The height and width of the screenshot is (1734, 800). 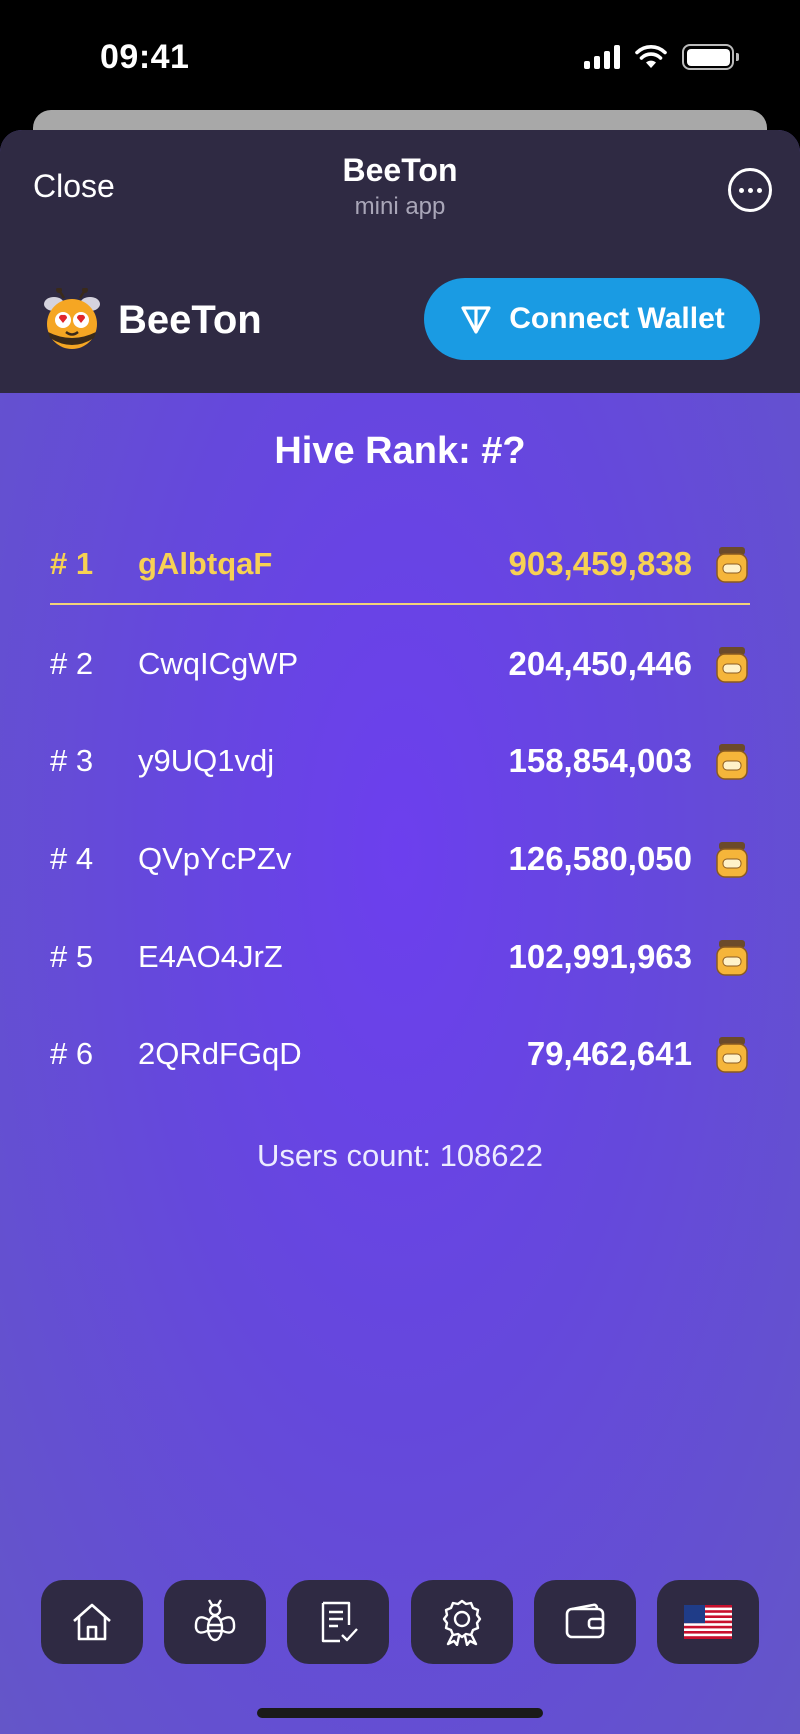 I want to click on hive-rank-title: Hive Rank: #?, so click(x=400, y=451).